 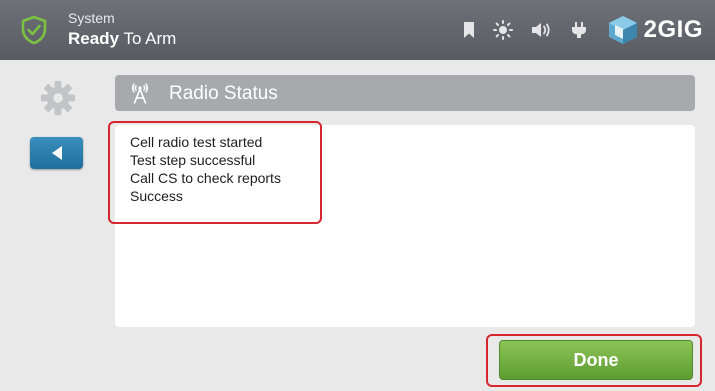 I want to click on status-message: Success, so click(x=156, y=196).